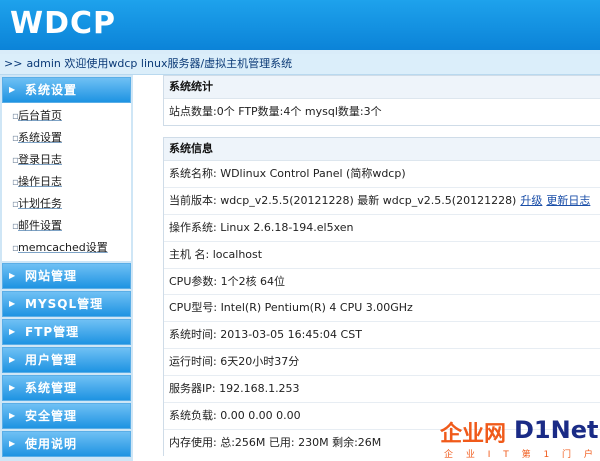 The height and width of the screenshot is (461, 600). I want to click on info-row-os: 操作系统: Linux 2.6.18-194.el5xen, so click(382, 228).